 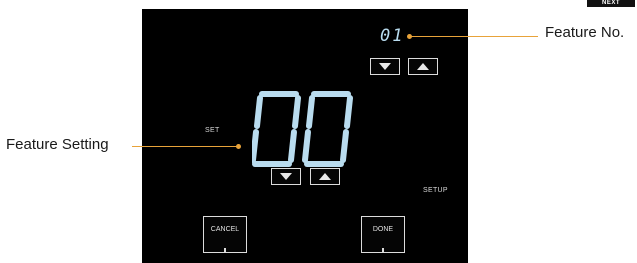 I want to click on feature-setting-down-button, so click(x=286, y=176).